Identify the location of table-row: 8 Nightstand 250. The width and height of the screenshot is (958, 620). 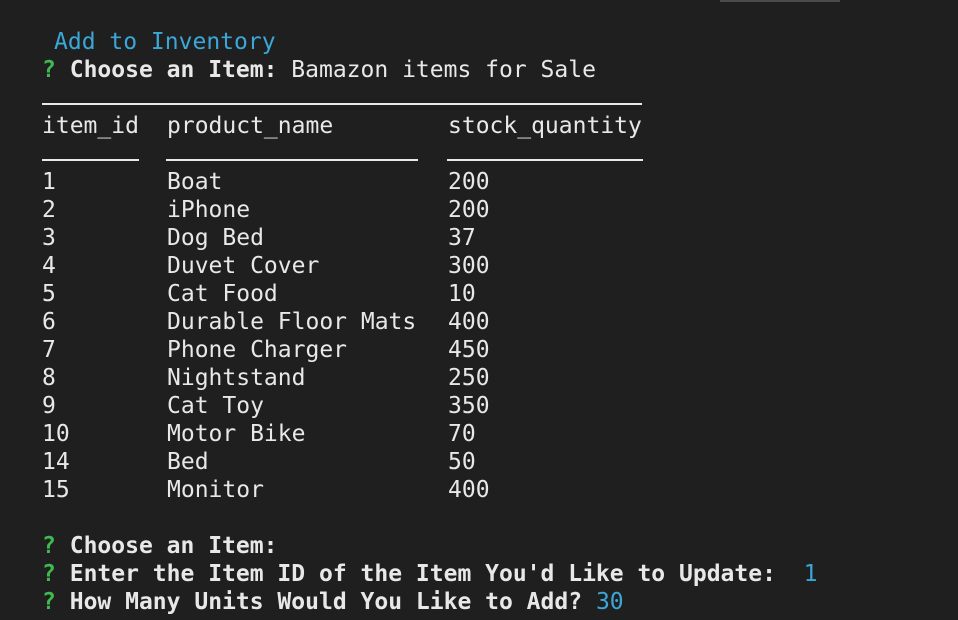
(430, 378).